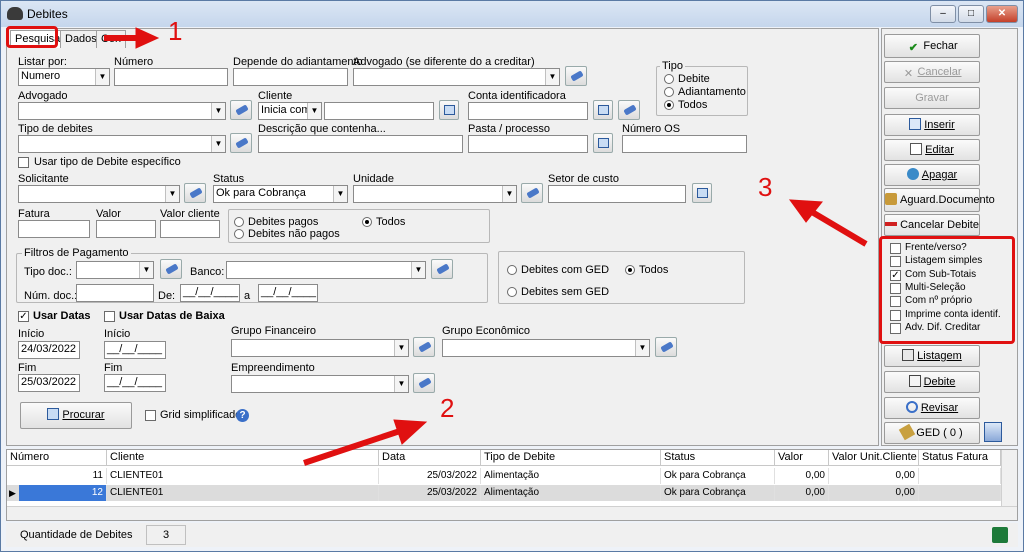  Describe the element at coordinates (147, 38) in the screenshot. I see `arrow-1-head` at that location.